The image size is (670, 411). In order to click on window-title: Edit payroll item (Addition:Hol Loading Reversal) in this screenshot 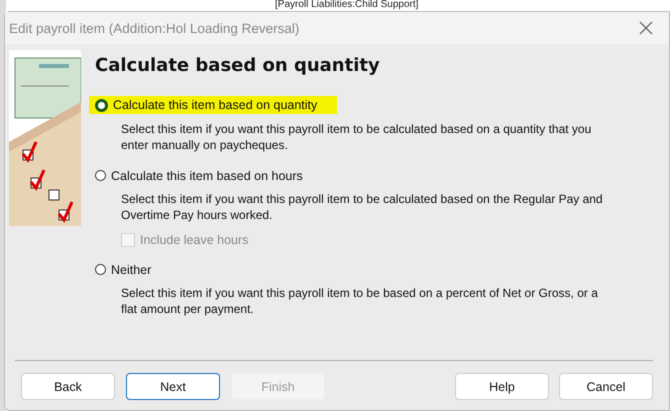, I will do `click(154, 28)`.